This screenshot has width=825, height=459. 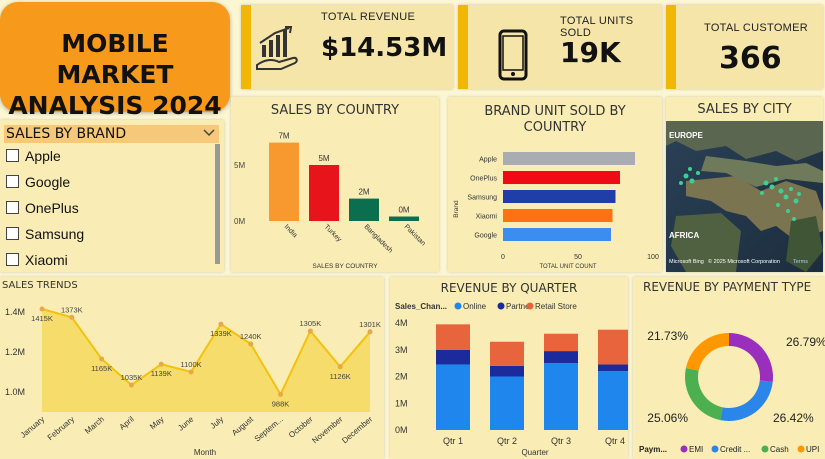 I want to click on dashboard-title: MOBILE MARKET ANALYSIS 2024, so click(x=115, y=74).